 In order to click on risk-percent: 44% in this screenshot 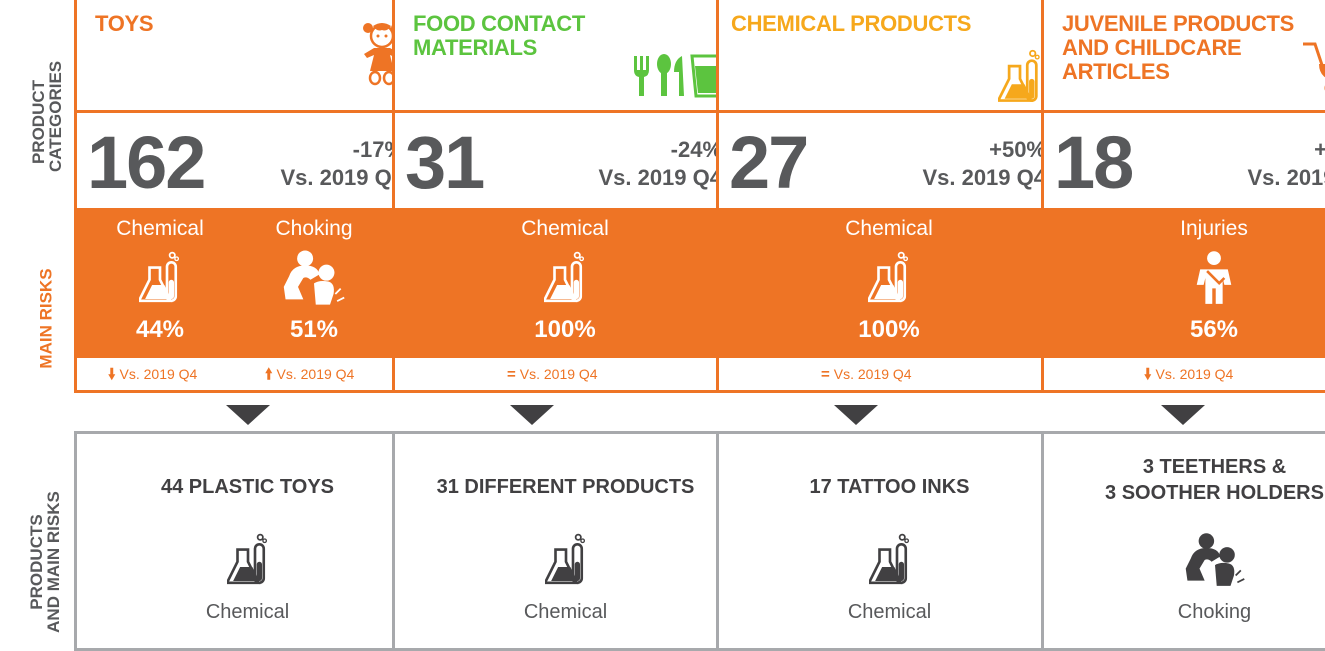, I will do `click(160, 329)`.